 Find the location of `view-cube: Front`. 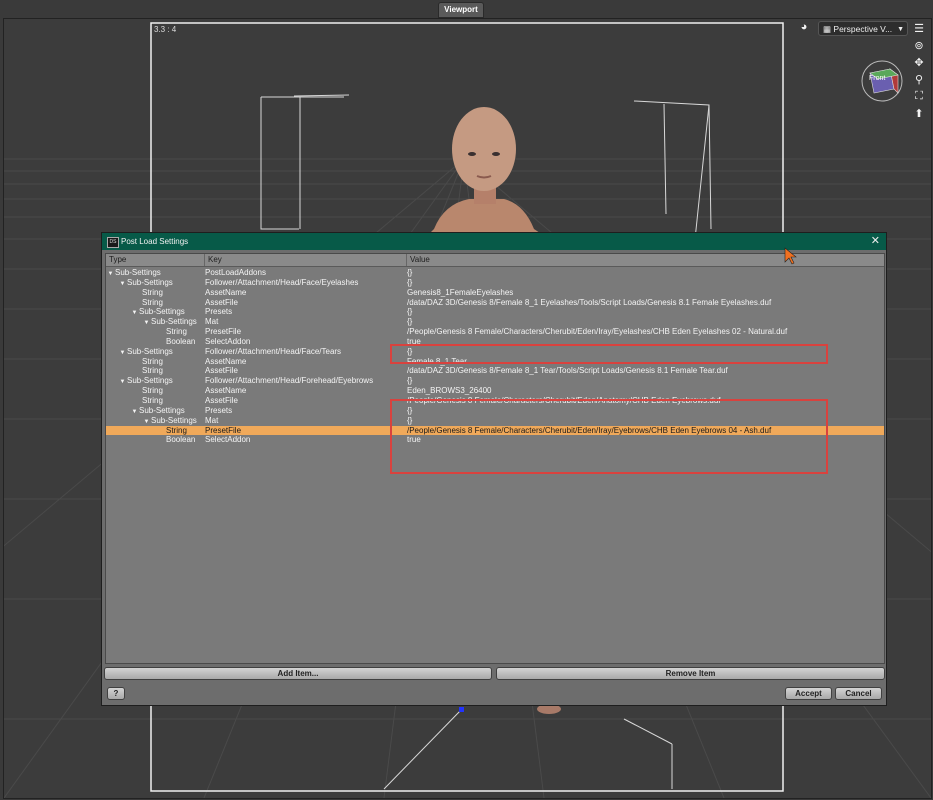

view-cube: Front is located at coordinates (882, 81).